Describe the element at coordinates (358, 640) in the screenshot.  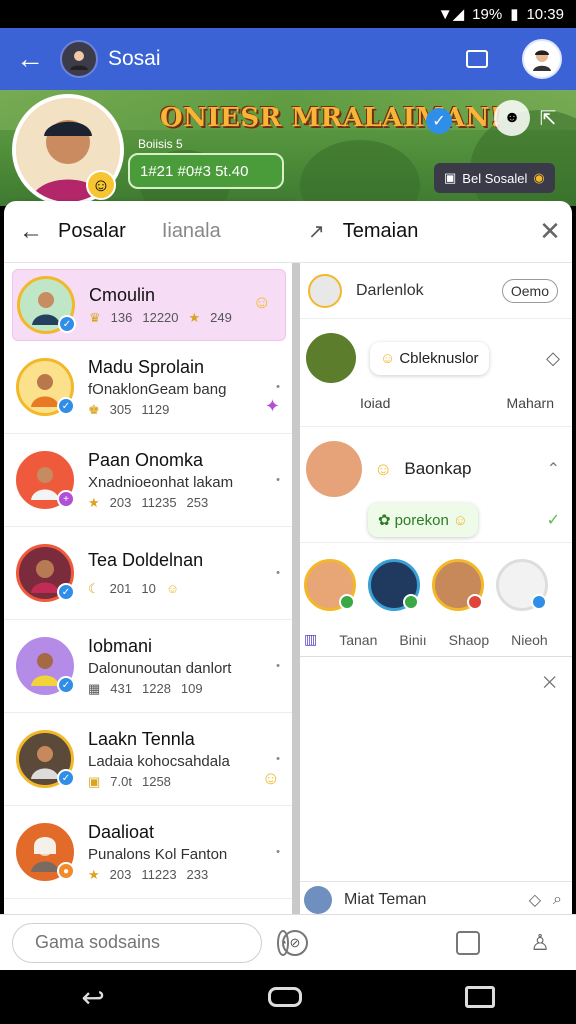
I see `nav-tab: Tanan` at that location.